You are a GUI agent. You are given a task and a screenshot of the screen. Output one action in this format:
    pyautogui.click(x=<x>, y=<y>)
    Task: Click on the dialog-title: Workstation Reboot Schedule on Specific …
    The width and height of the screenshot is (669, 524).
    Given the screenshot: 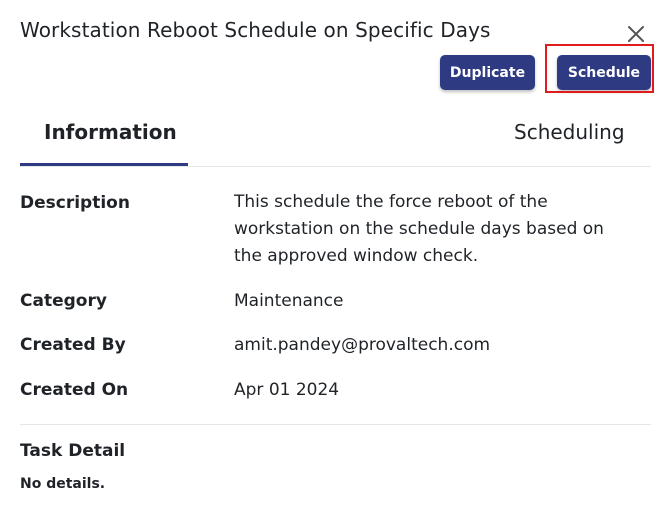 What is the action you would take?
    pyautogui.click(x=255, y=30)
    